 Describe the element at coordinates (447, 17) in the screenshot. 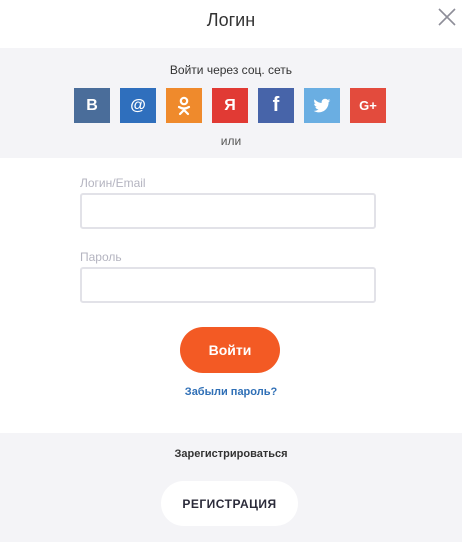

I see `close-icon` at that location.